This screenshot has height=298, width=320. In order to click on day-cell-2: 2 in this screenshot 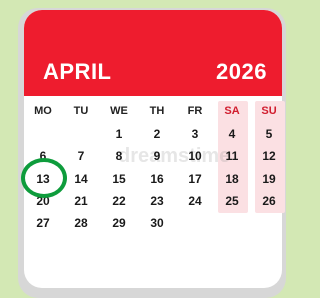, I will do `click(157, 134)`.